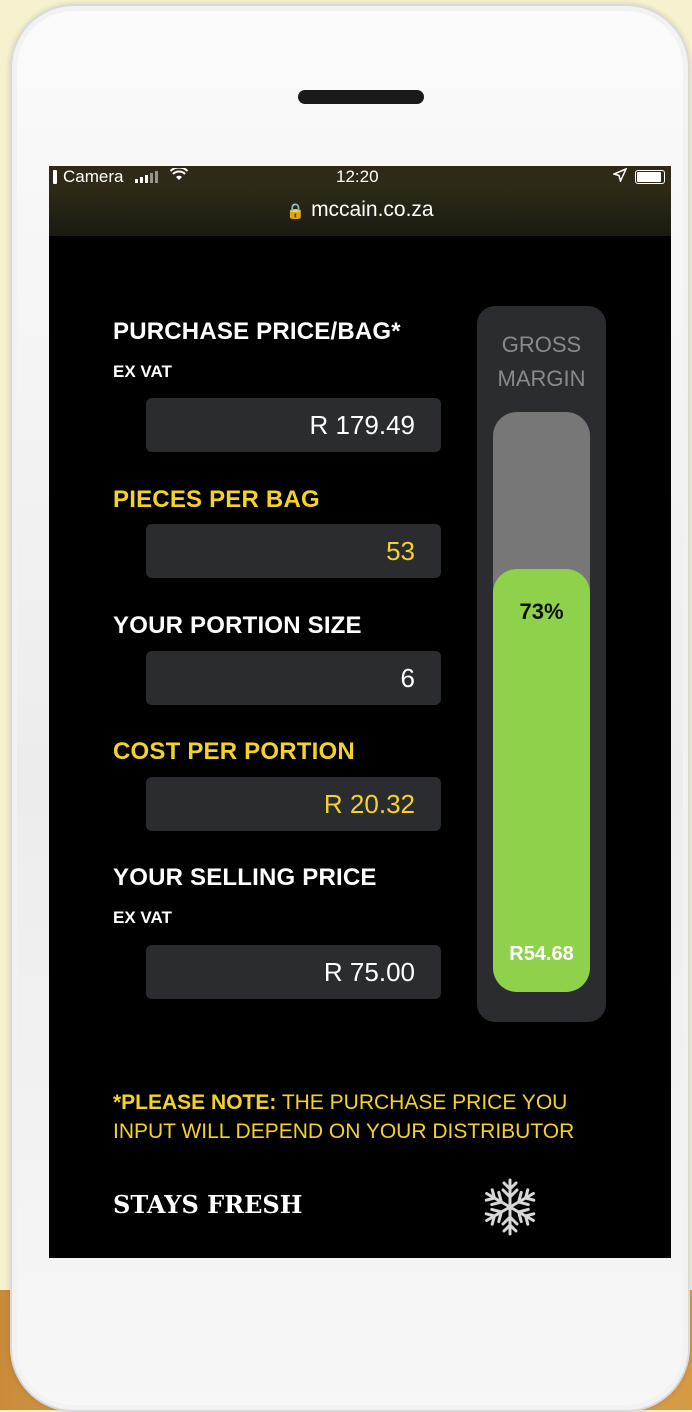 The width and height of the screenshot is (692, 1412). What do you see at coordinates (216, 499) in the screenshot?
I see `pieces-per-bag-label: PIECES PER BAG` at bounding box center [216, 499].